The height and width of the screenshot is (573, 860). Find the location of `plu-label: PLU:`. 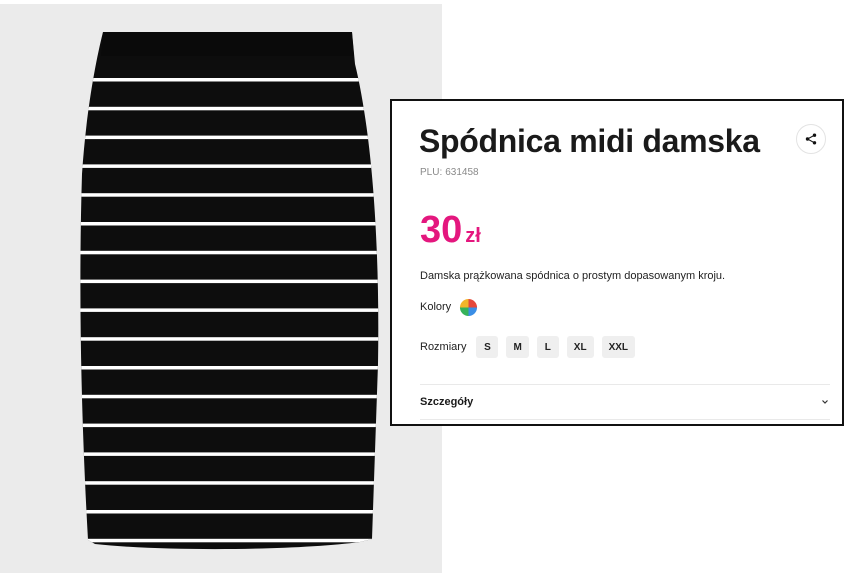

plu-label: PLU: is located at coordinates (431, 172).